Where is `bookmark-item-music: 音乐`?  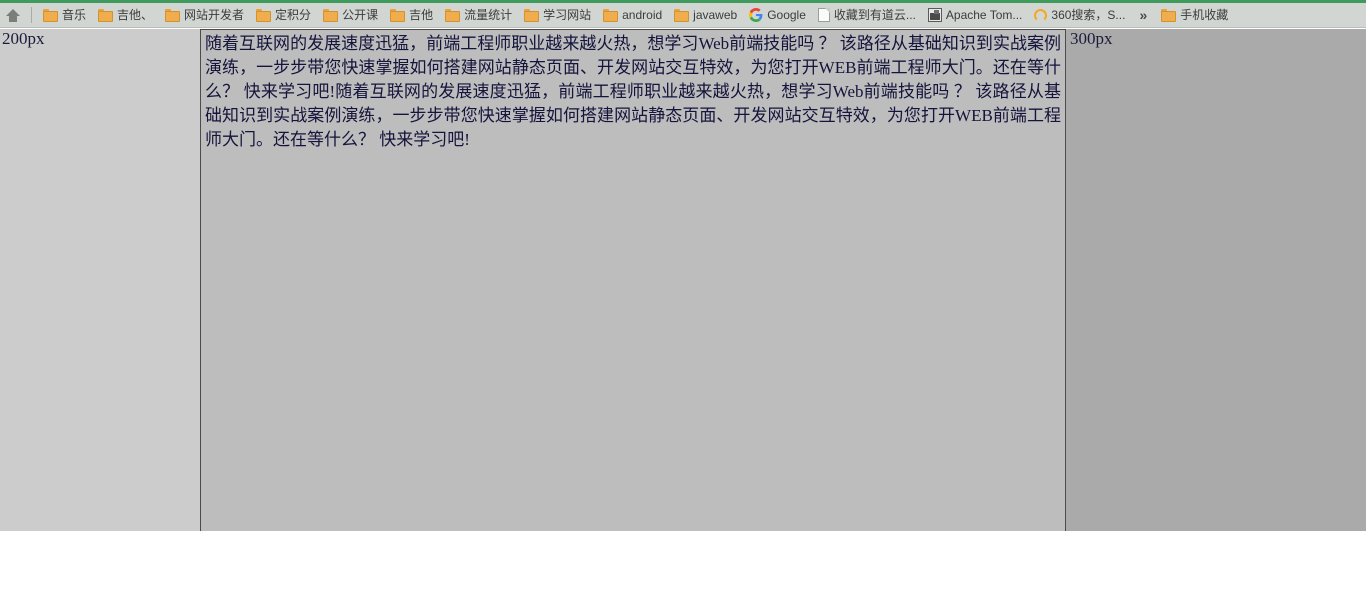 bookmark-item-music: 音乐 is located at coordinates (64, 15).